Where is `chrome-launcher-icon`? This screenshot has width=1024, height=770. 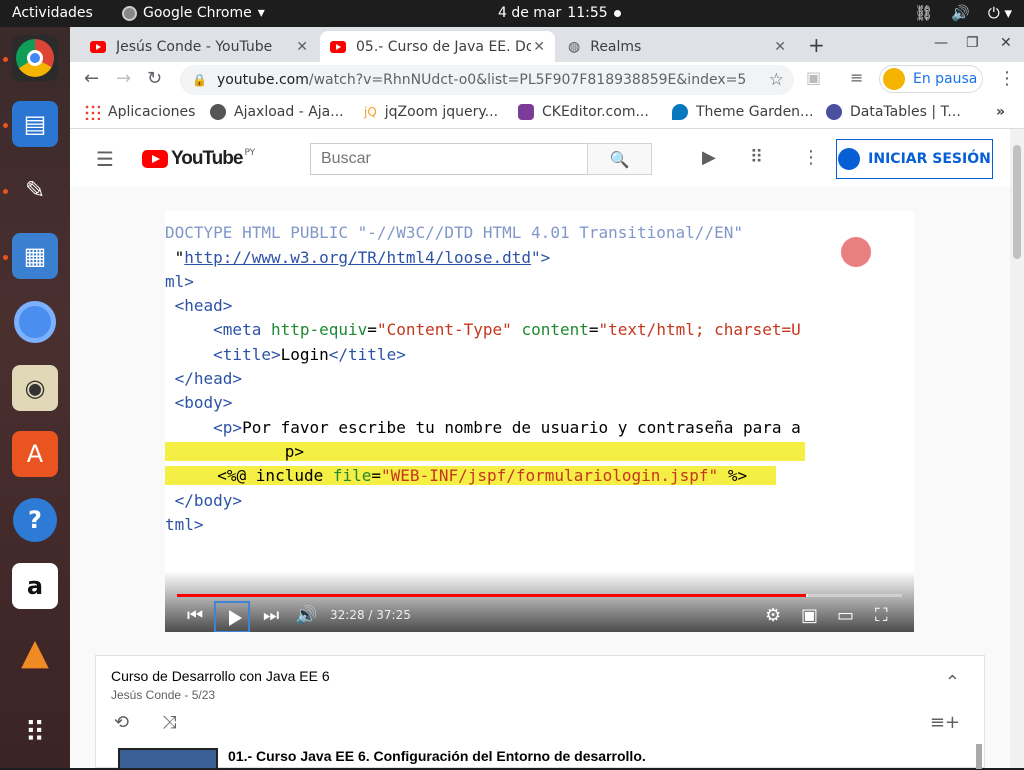
chrome-launcher-icon is located at coordinates (35, 58).